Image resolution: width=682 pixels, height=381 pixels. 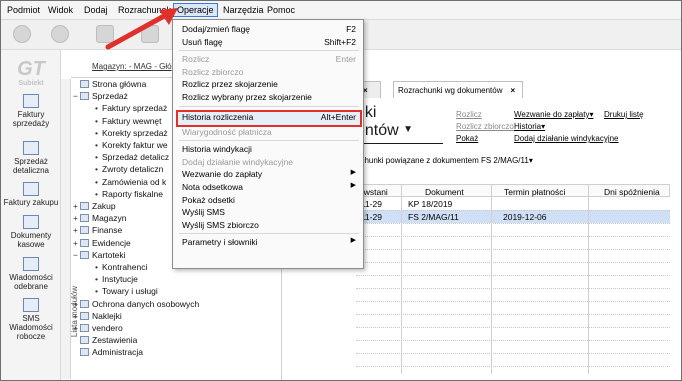 I want to click on tree-item-label: Faktury wewnęt, so click(x=132, y=120).